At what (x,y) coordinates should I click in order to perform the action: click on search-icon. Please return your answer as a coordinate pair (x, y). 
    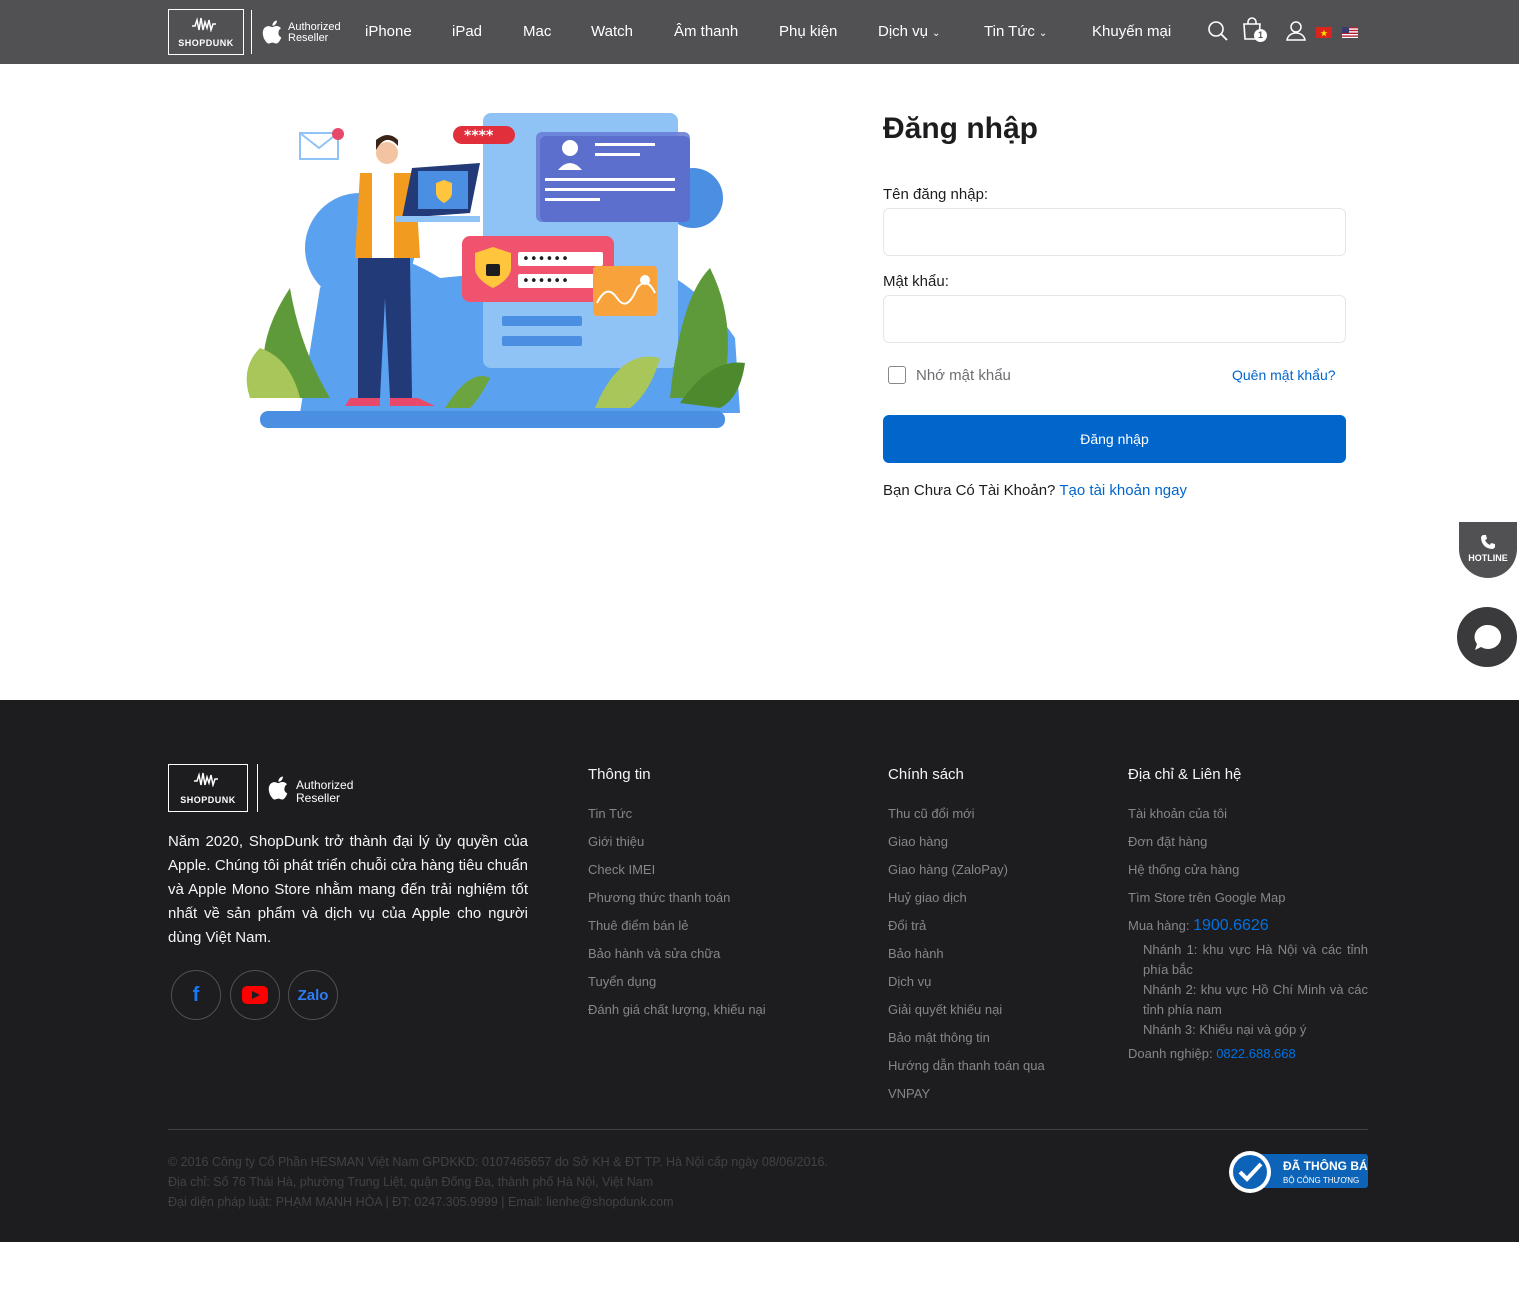
    Looking at the image, I should click on (1218, 31).